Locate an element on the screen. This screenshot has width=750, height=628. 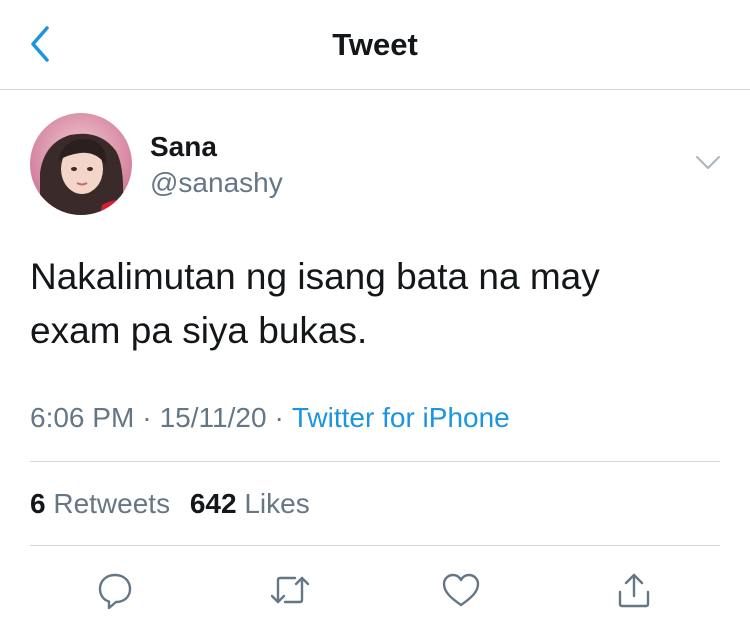
like-heart-icon is located at coordinates (461, 590).